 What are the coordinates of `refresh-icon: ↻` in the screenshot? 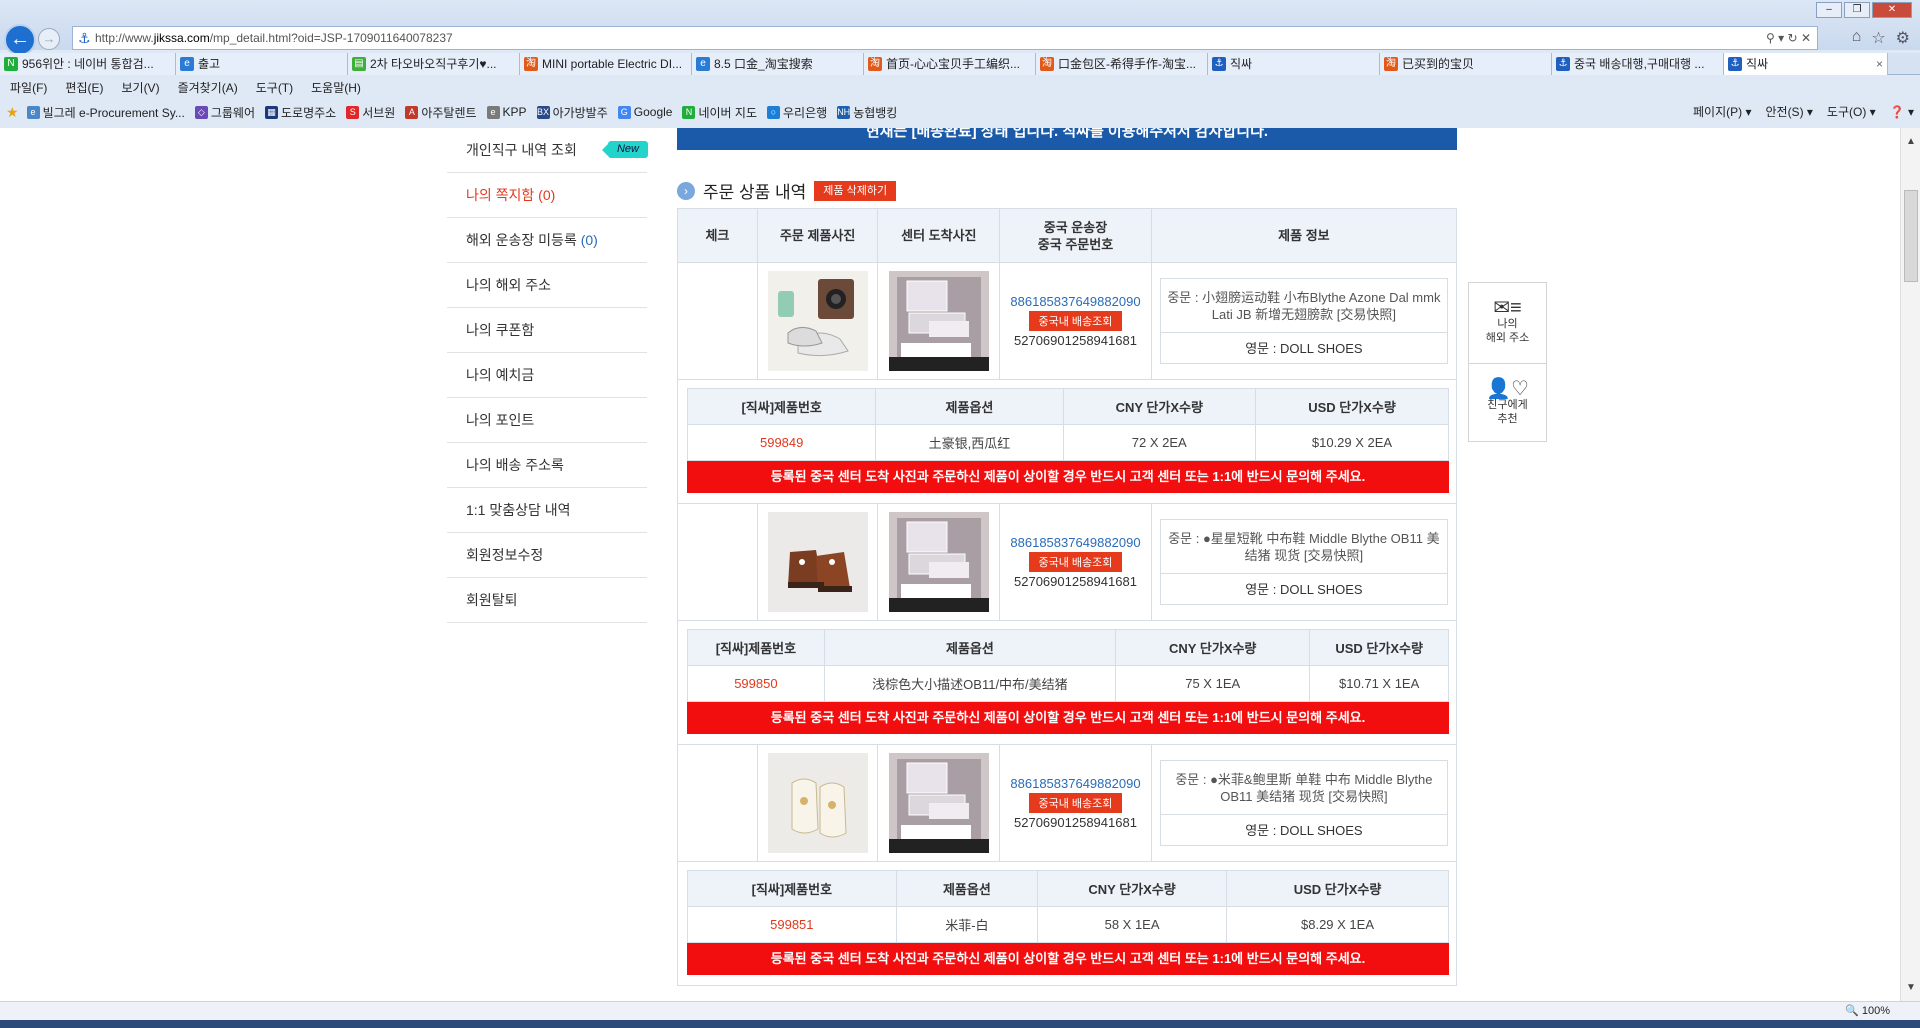 It's located at (1793, 38).